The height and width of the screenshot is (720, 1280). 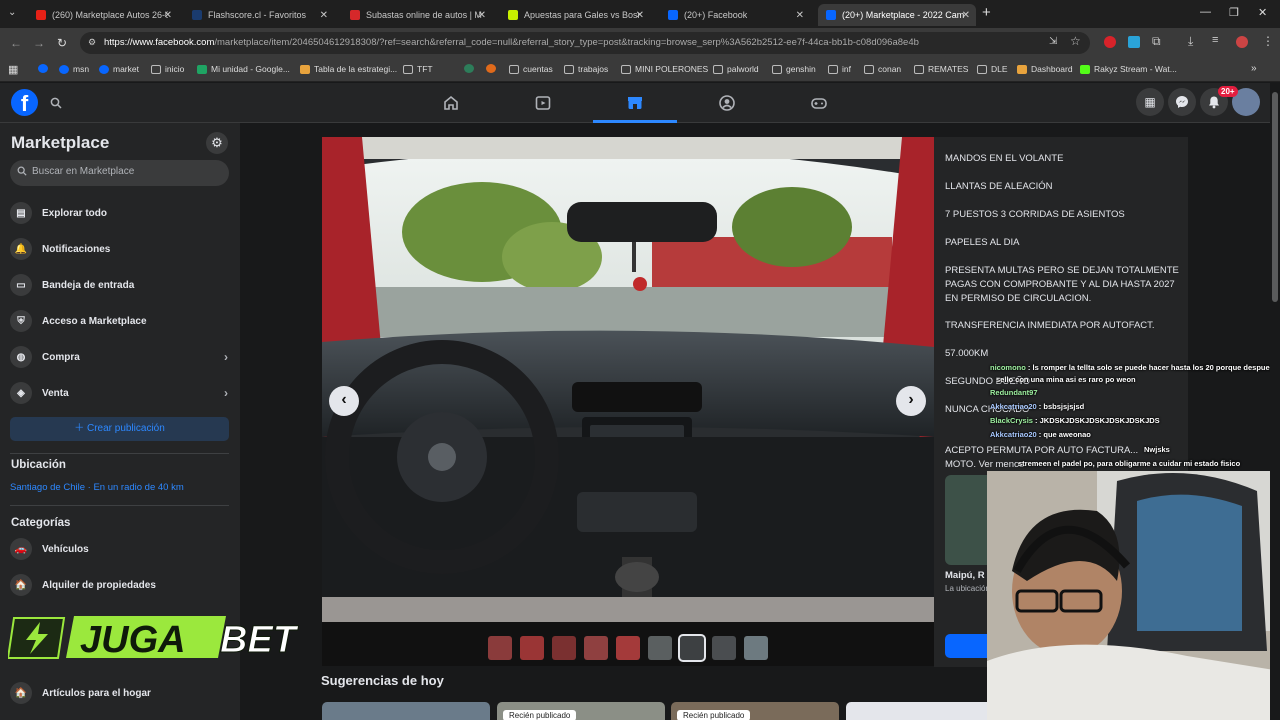 I want to click on new-tab-button: +, so click(x=986, y=12).